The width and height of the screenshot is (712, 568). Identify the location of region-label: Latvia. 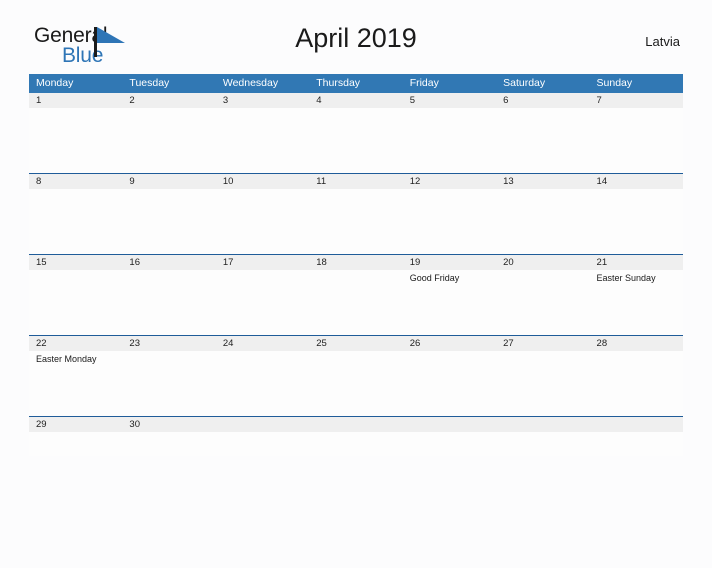
(662, 41).